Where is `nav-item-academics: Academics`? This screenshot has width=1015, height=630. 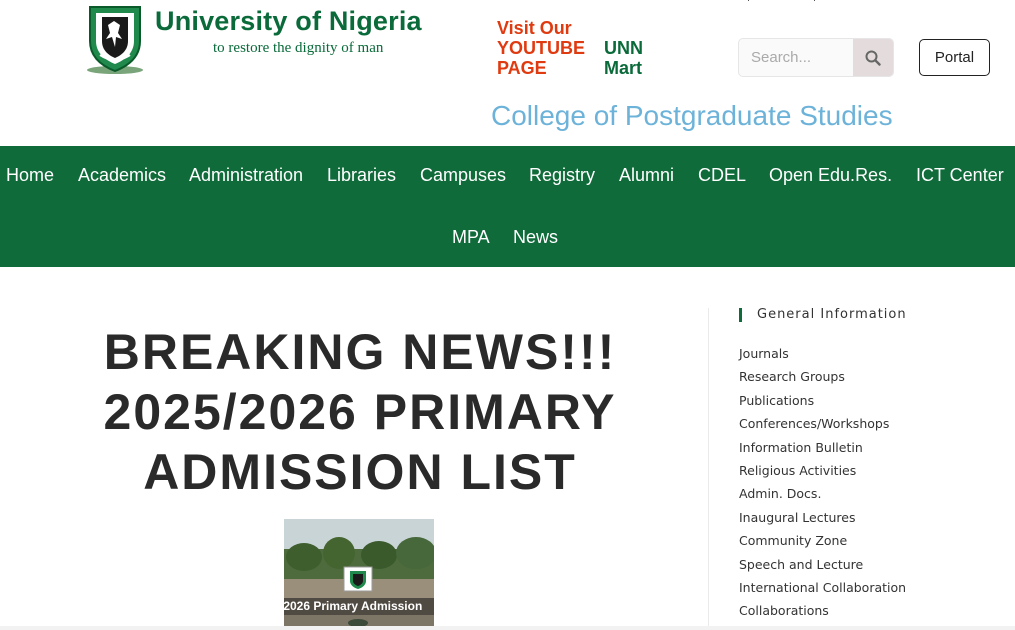
nav-item-academics: Academics is located at coordinates (122, 175).